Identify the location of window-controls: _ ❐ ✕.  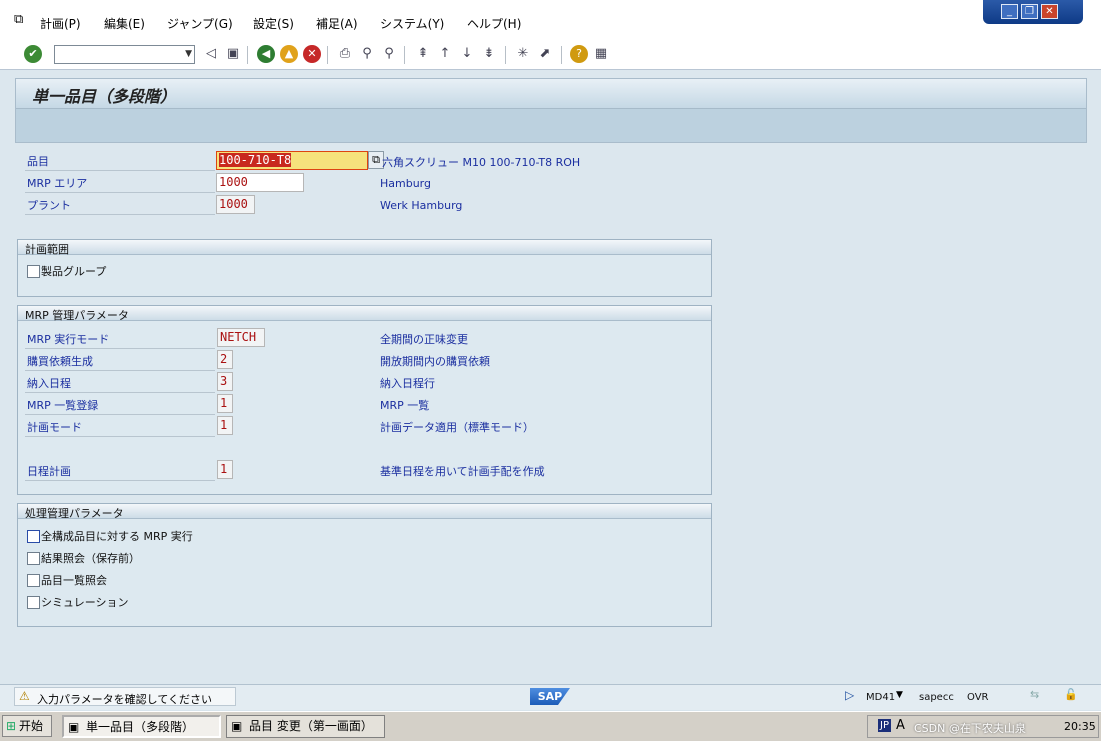
(1033, 12).